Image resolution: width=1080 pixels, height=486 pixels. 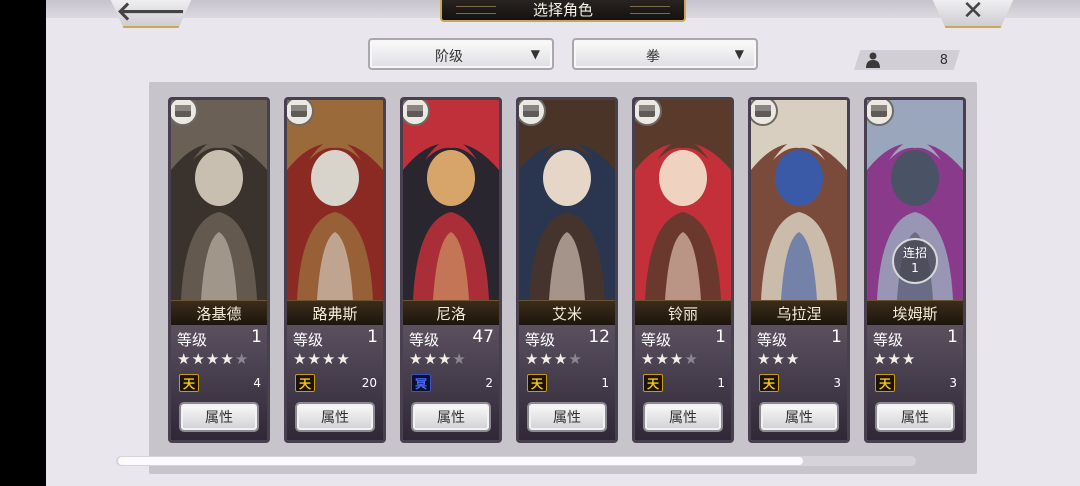 I want to click on combo-indicator: 连招 1, so click(x=915, y=261).